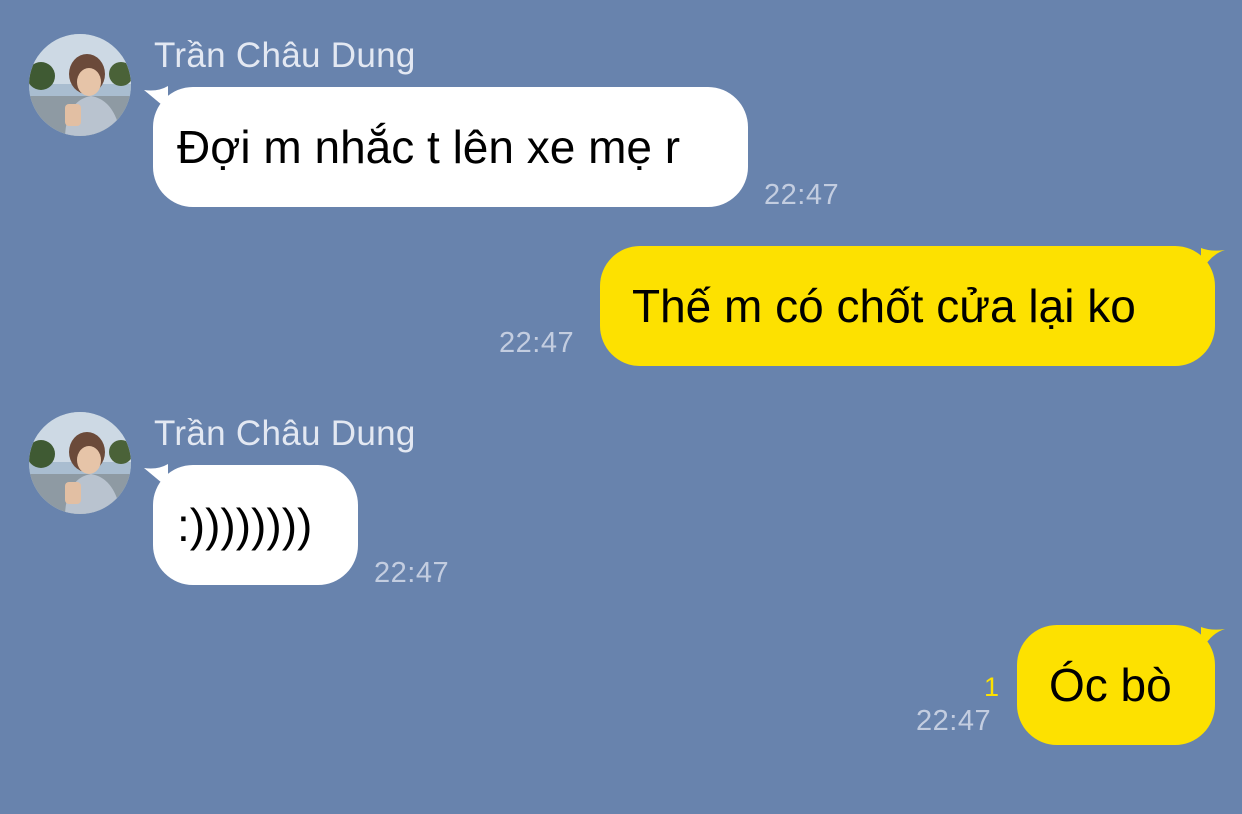  I want to click on message-text: Óc bò, so click(1110, 685).